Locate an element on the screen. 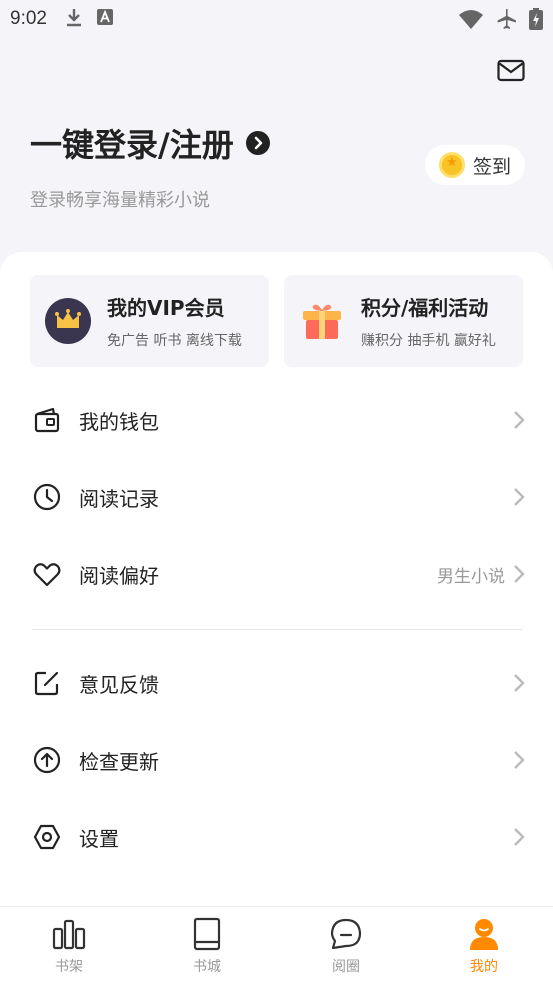  mail-icon is located at coordinates (511, 70).